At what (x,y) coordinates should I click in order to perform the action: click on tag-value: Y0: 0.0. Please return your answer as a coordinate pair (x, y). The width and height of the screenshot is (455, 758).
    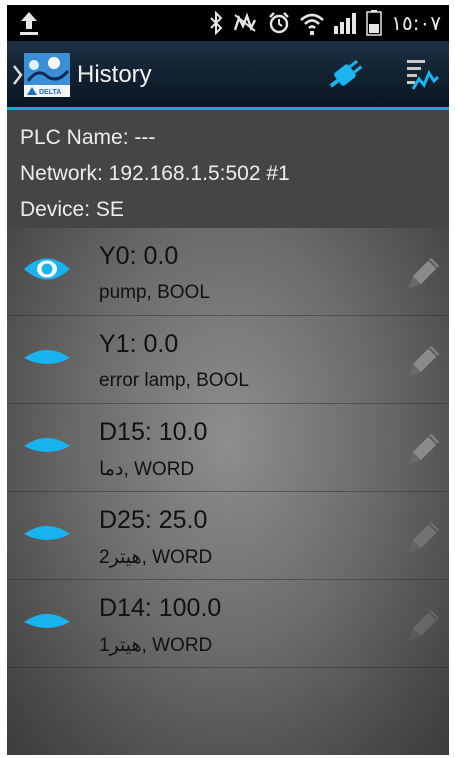
    Looking at the image, I should click on (139, 256).